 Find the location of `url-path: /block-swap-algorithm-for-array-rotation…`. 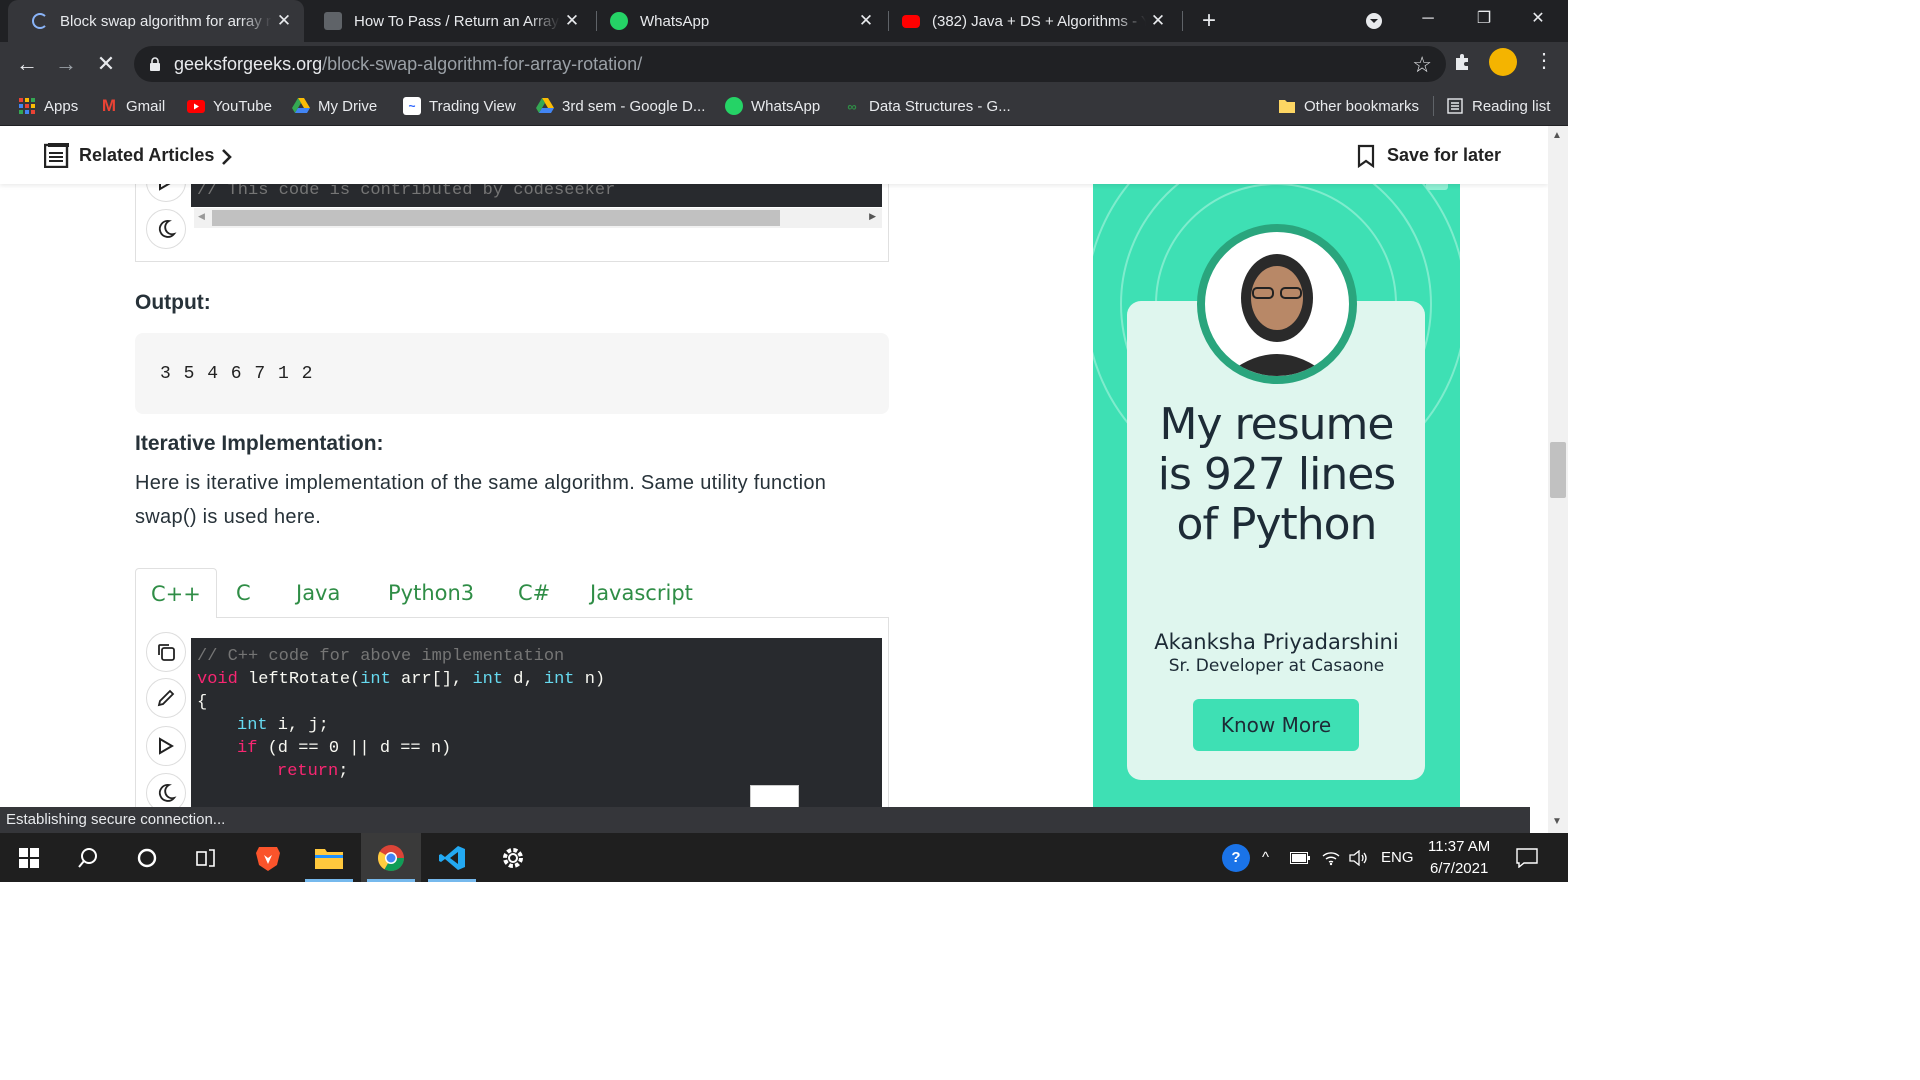

url-path: /block-swap-algorithm-for-array-rotation… is located at coordinates (482, 63).